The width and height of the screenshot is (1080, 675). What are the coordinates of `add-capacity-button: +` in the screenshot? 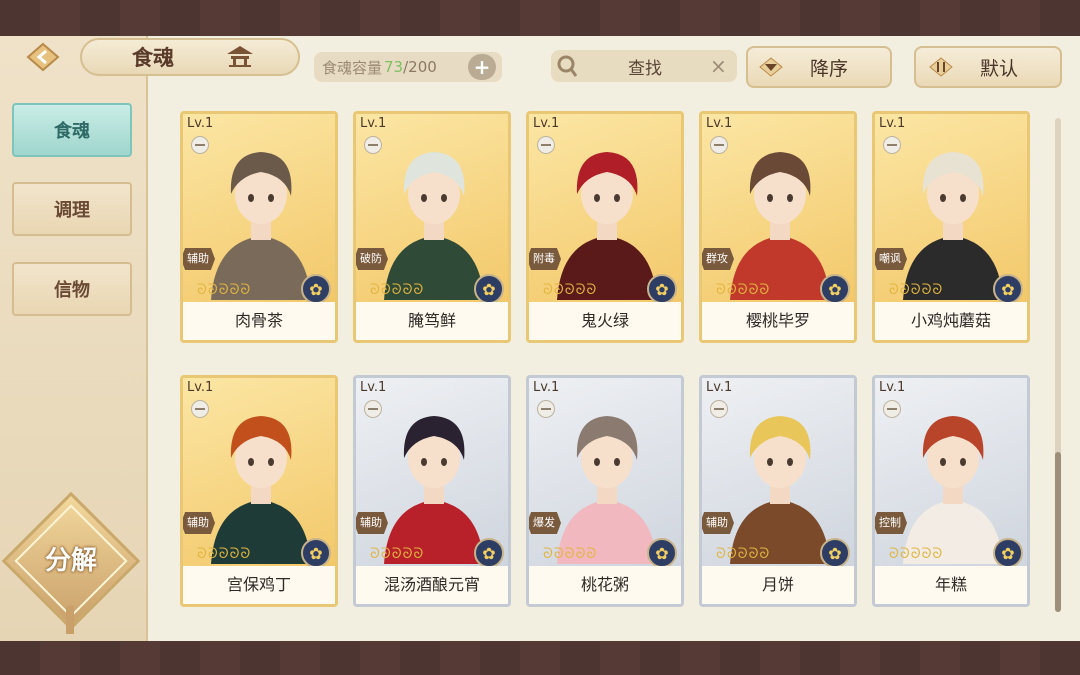 It's located at (482, 67).